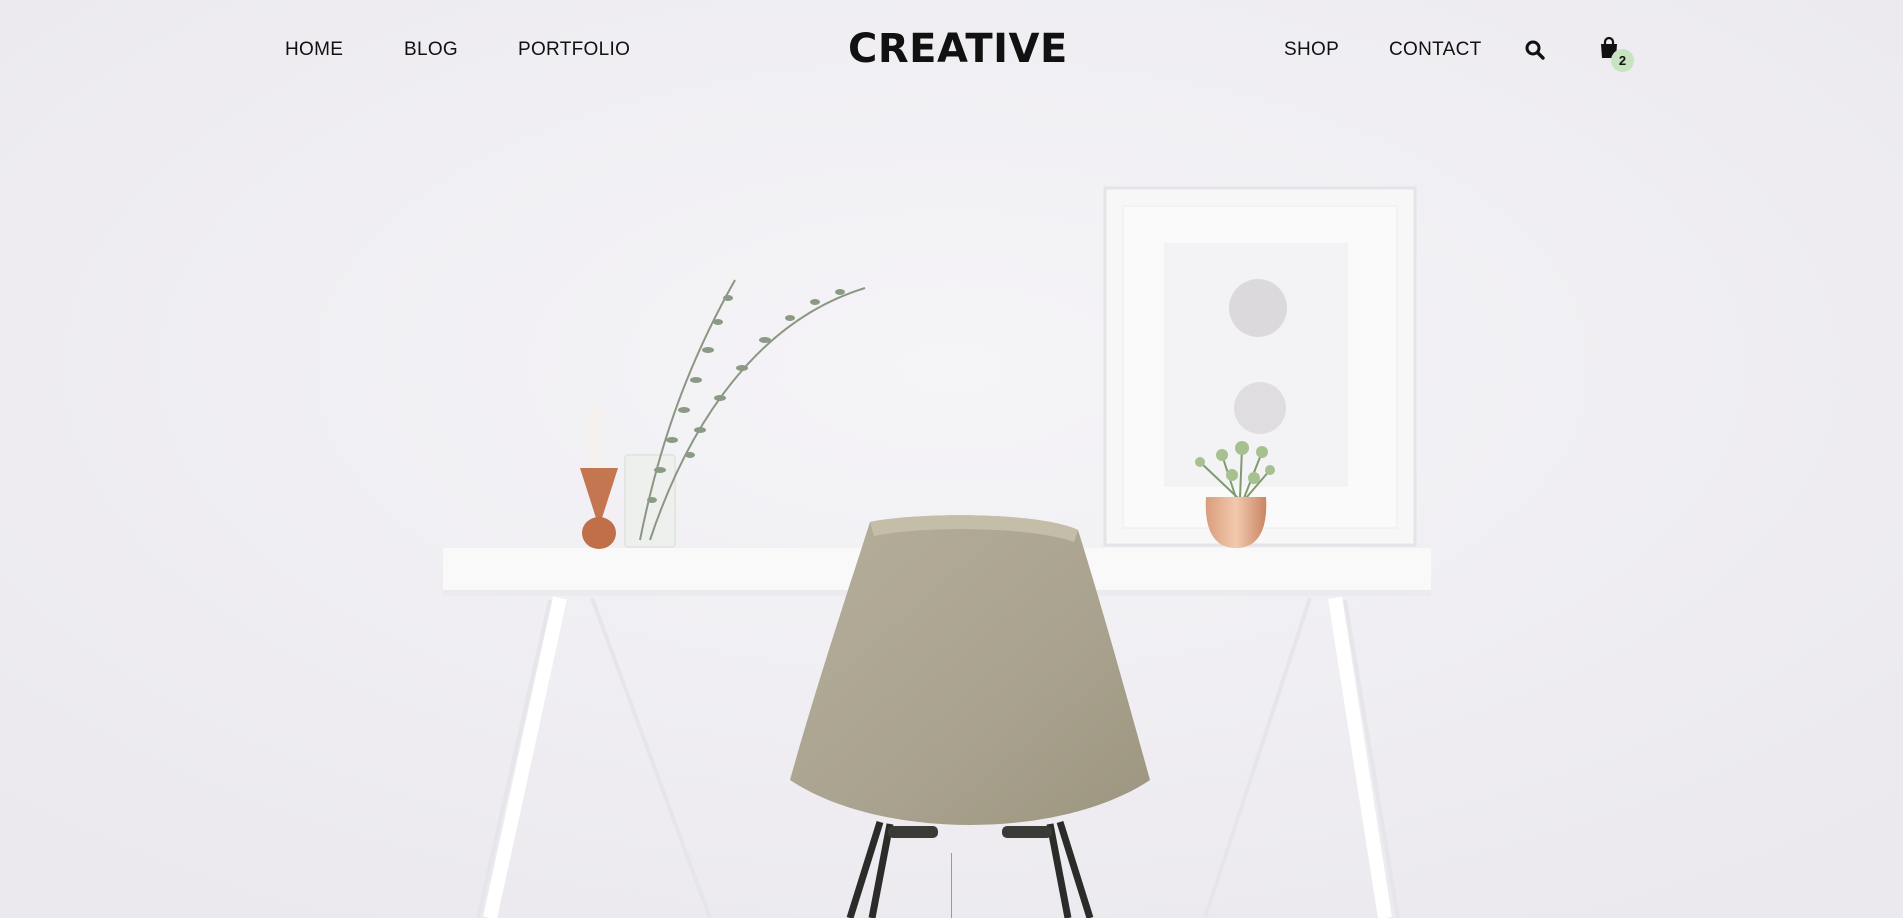 The width and height of the screenshot is (1903, 918). I want to click on search-icon, so click(1535, 50).